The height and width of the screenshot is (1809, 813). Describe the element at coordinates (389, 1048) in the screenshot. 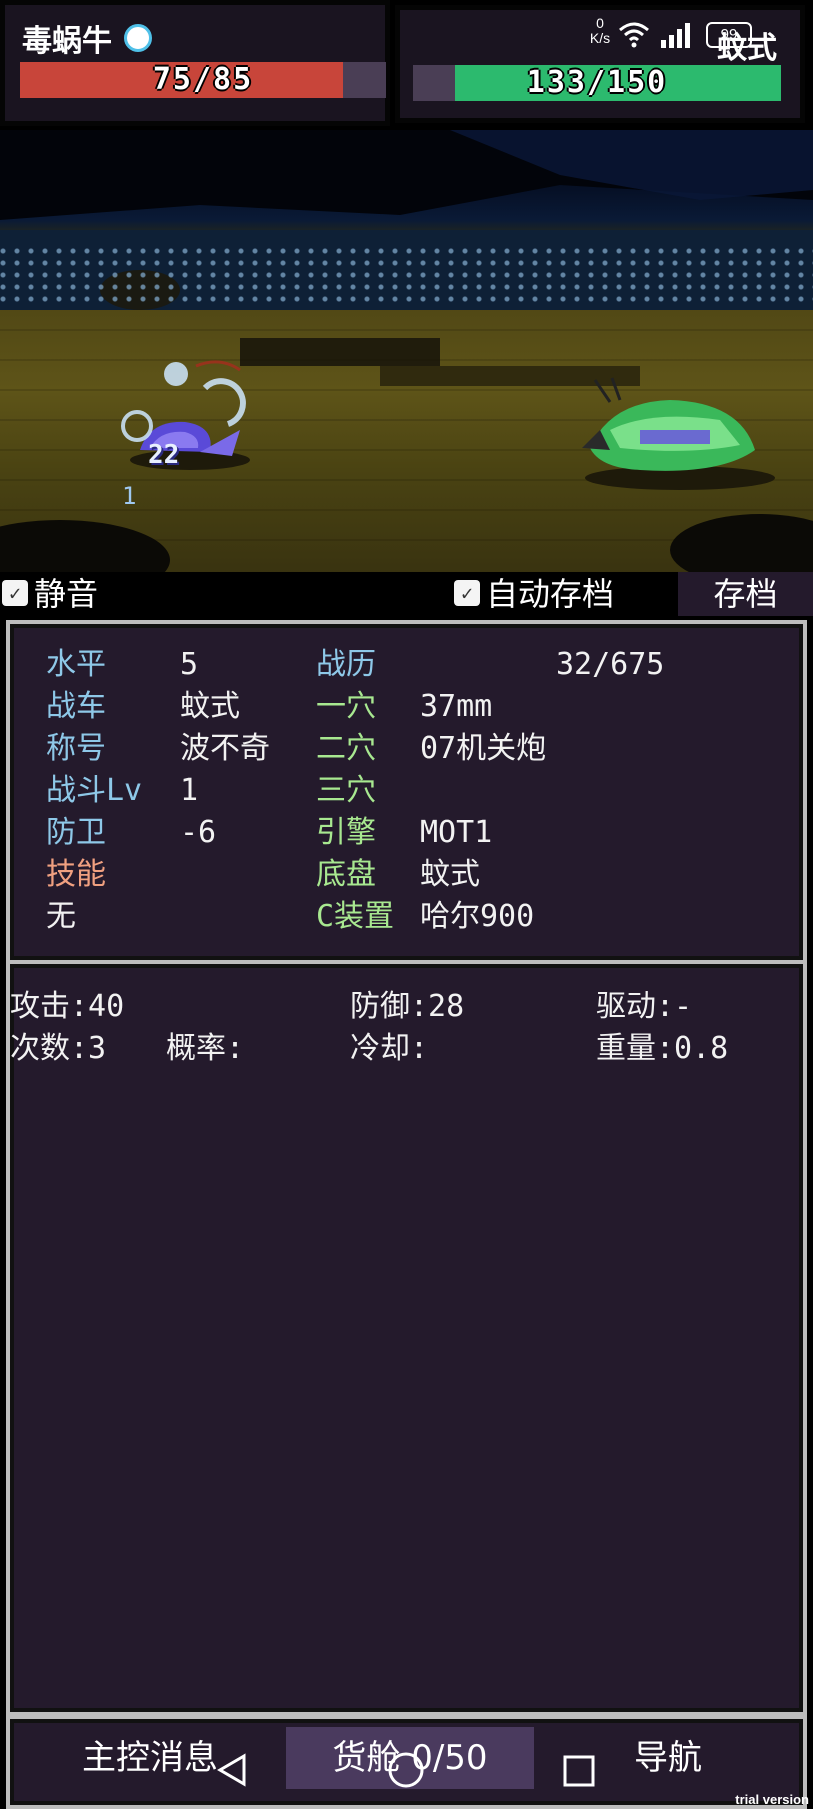

I see `cooldown-stat: 冷却:` at that location.